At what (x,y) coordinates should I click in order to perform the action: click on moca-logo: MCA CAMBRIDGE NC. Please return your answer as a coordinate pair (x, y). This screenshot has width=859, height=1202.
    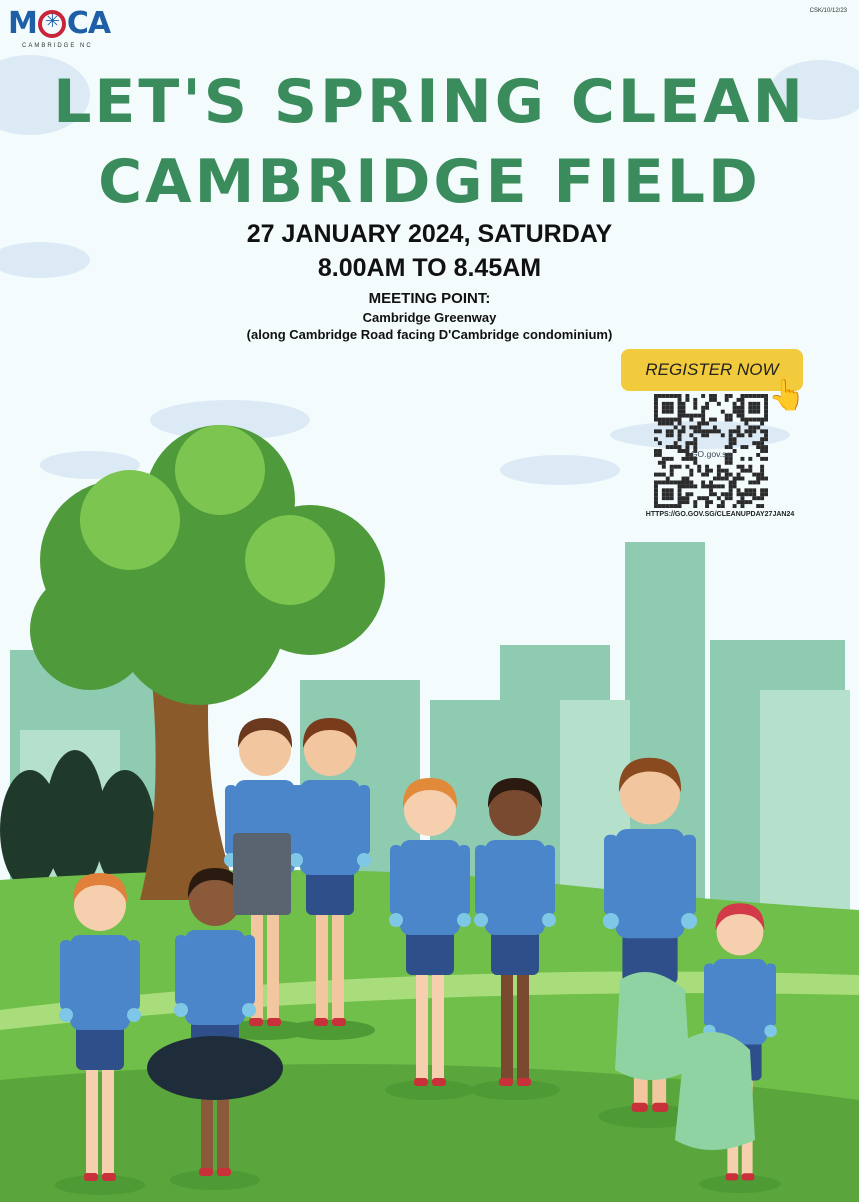
    Looking at the image, I should click on (63, 34).